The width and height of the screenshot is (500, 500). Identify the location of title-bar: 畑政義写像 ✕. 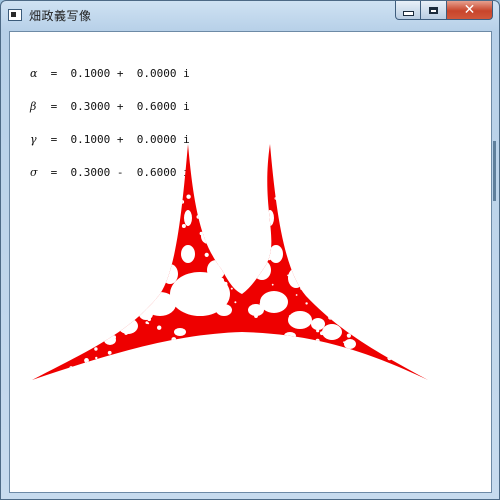
(250, 16).